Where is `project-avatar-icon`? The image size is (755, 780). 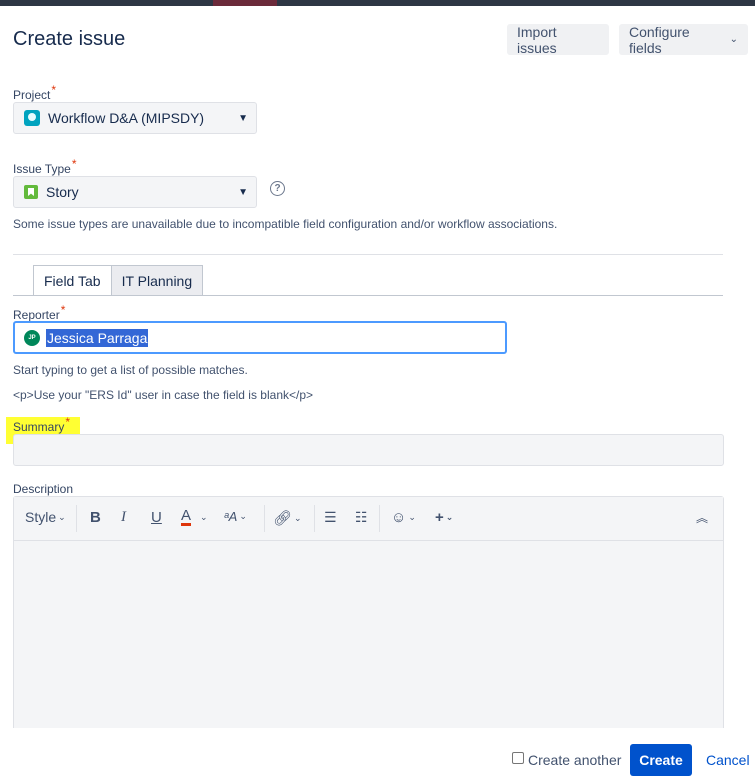
project-avatar-icon is located at coordinates (32, 118).